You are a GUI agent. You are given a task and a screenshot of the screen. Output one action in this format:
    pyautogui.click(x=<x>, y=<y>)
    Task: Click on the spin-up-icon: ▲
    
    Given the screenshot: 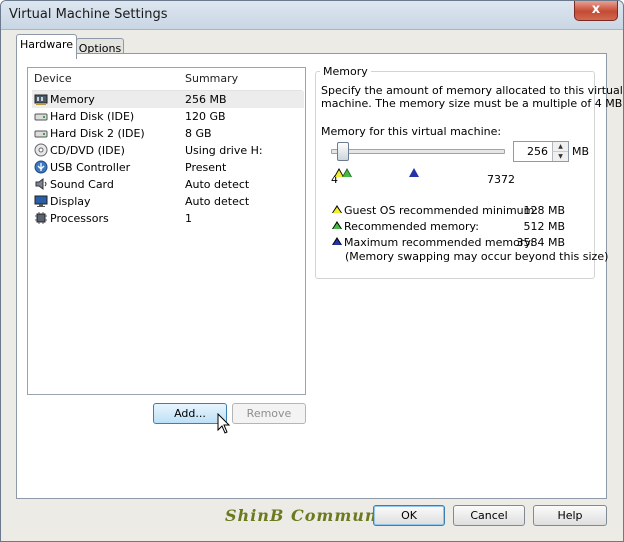 What is the action you would take?
    pyautogui.click(x=560, y=147)
    